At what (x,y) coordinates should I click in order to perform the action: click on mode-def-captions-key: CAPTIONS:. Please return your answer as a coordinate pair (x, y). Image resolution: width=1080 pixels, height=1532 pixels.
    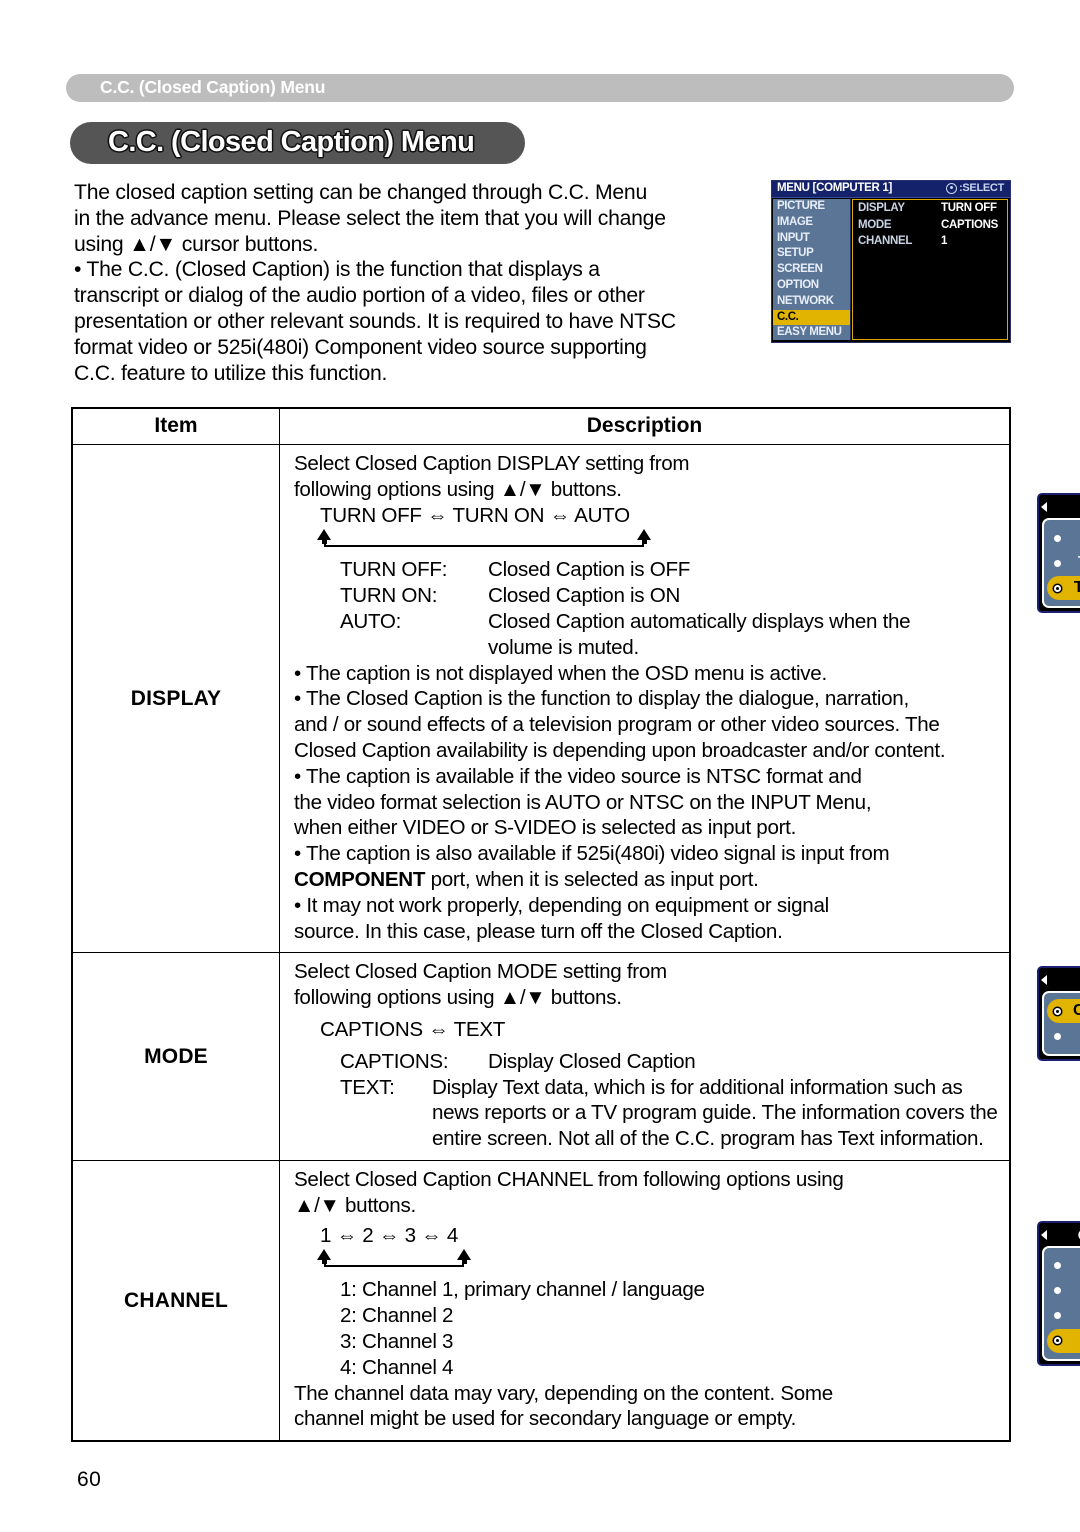
    Looking at the image, I should click on (394, 1061).